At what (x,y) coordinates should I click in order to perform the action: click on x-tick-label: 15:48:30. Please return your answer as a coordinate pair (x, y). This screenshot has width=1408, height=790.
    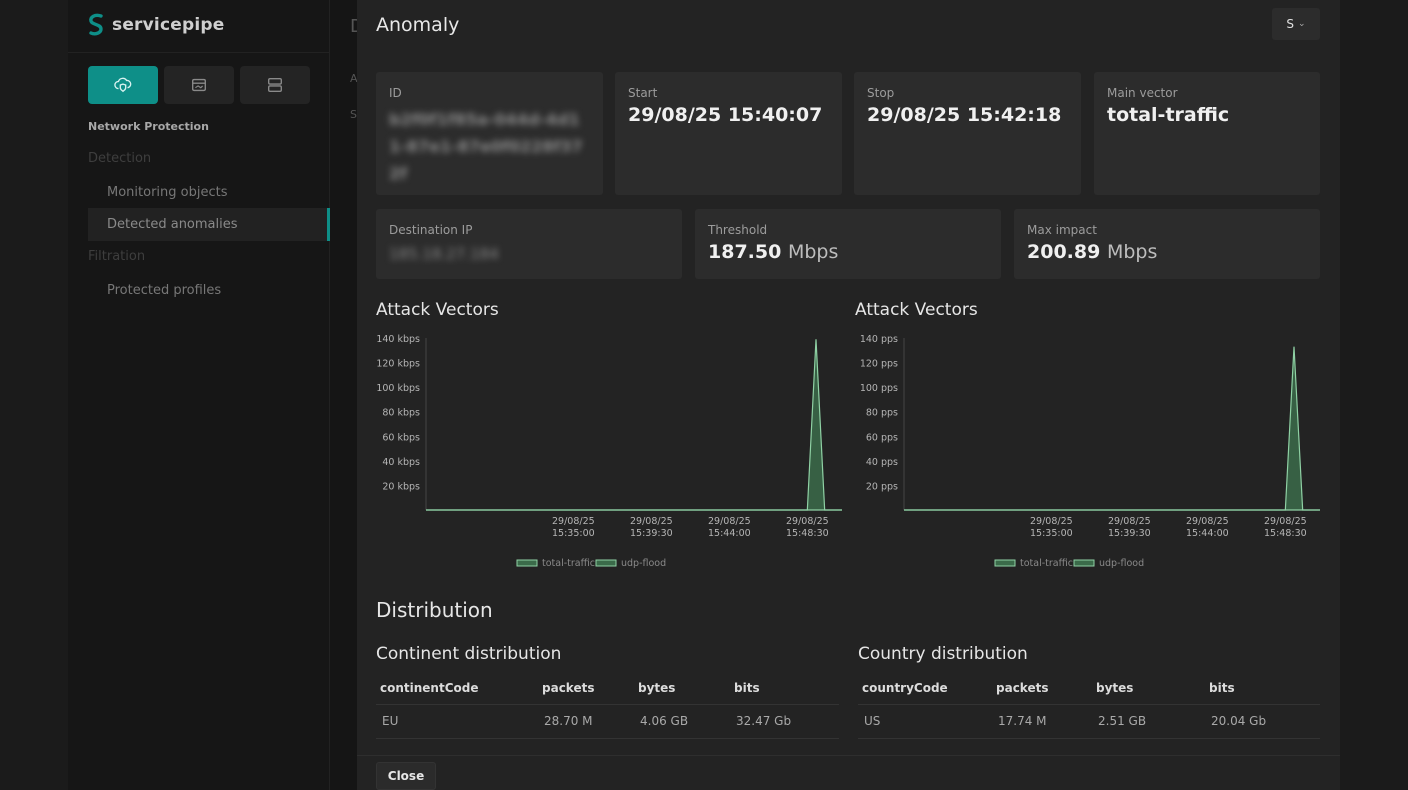
    Looking at the image, I should click on (1285, 533).